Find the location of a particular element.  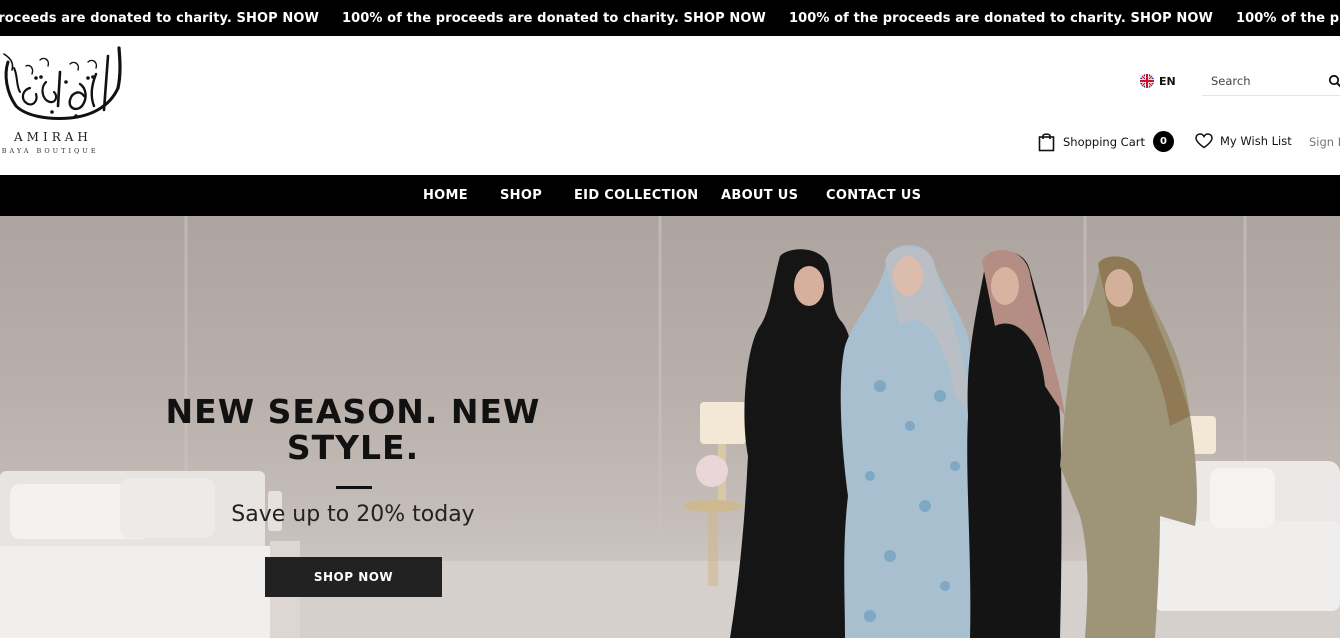

logo-name: AMIRAH is located at coordinates (53, 137).